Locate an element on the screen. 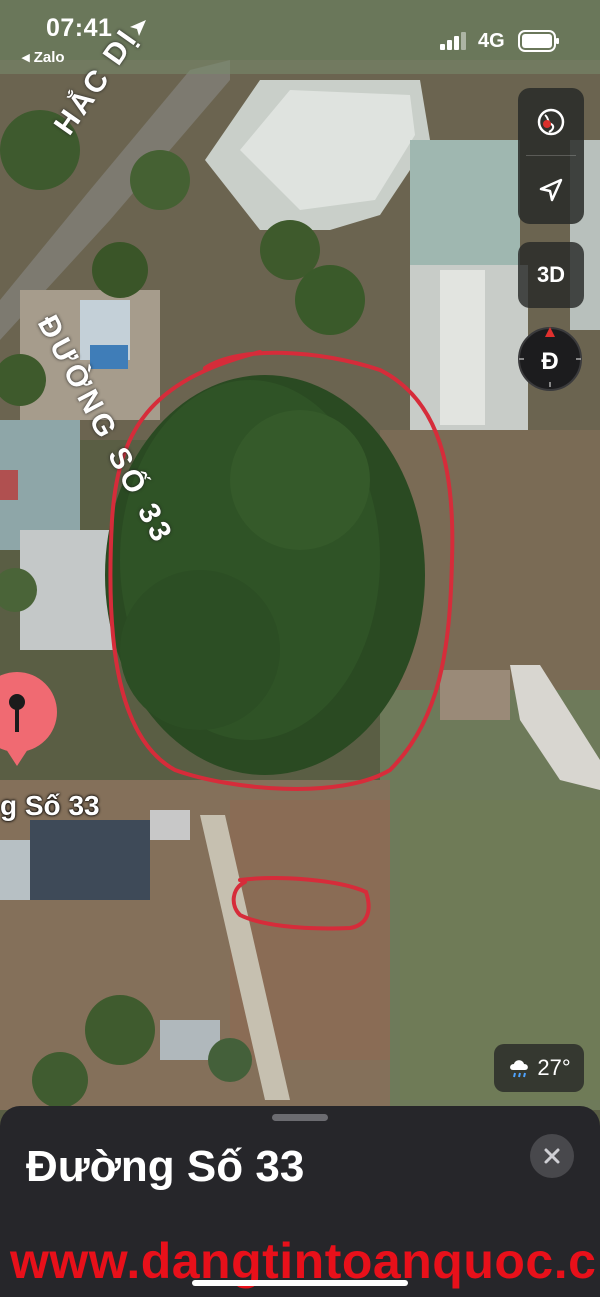  place-title: Đường Số 33 is located at coordinates (165, 1166).